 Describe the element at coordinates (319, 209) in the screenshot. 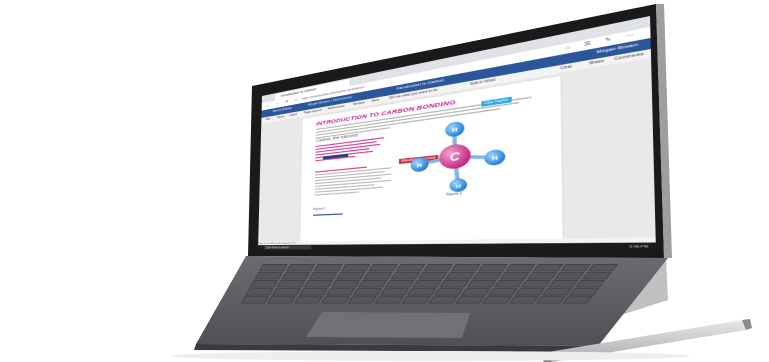

I see `figure-2-caption: Figure 2` at that location.